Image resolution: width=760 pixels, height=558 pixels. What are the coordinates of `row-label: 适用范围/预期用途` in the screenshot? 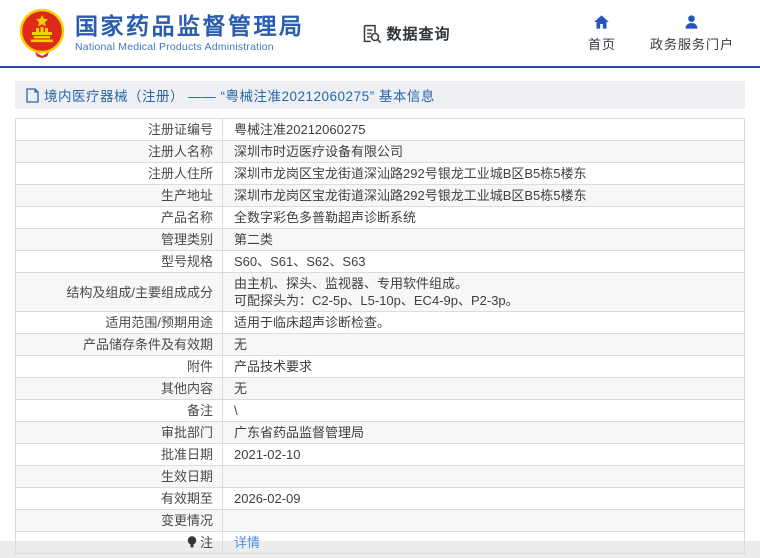 It's located at (159, 322).